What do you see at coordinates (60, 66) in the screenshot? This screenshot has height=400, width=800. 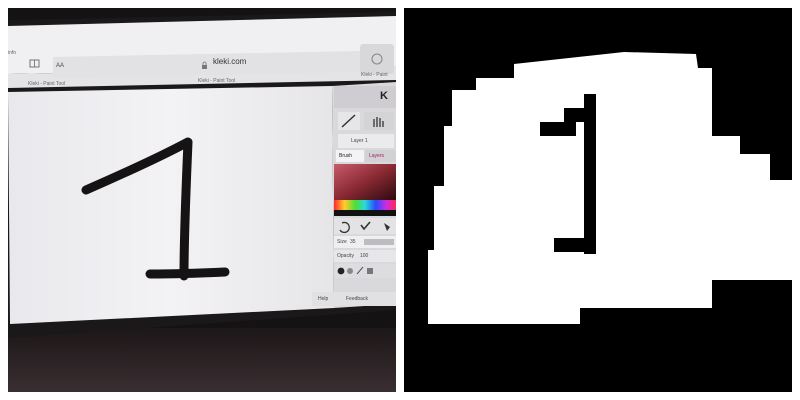 I see `text-size-button: AA` at bounding box center [60, 66].